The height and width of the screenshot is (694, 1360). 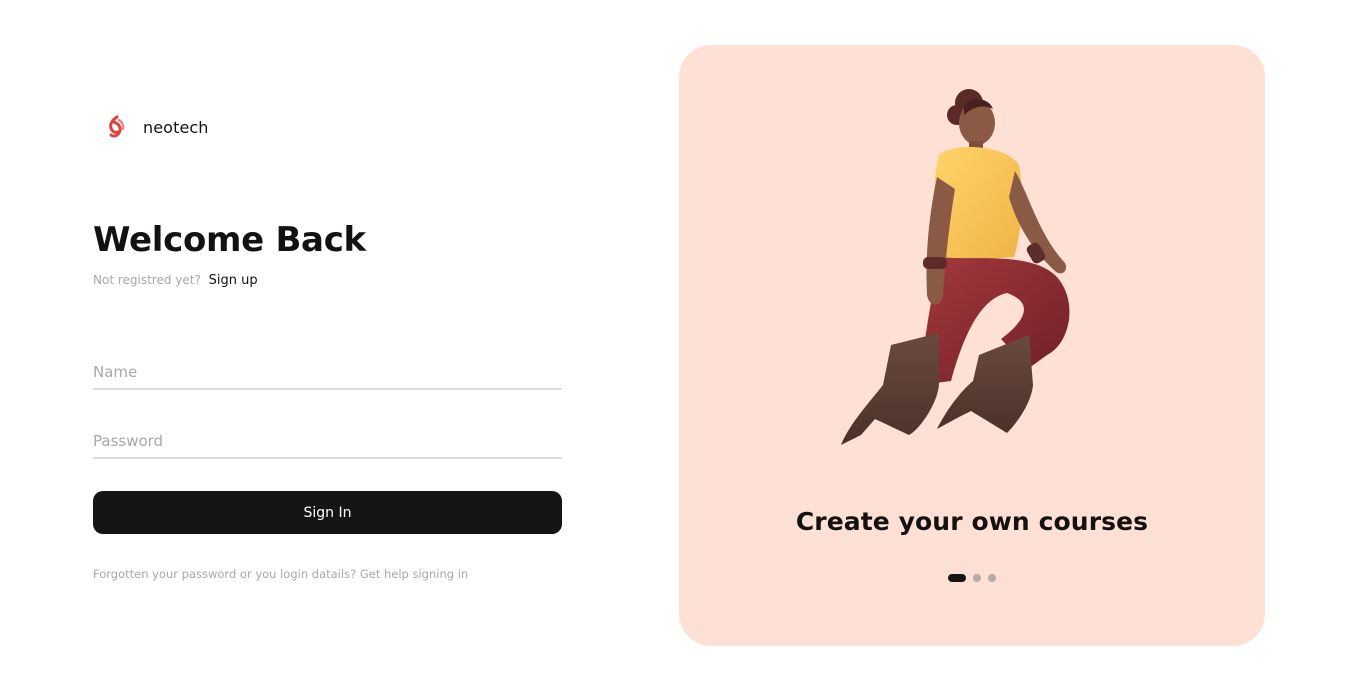 What do you see at coordinates (176, 127) in the screenshot?
I see `brand-name: neotech` at bounding box center [176, 127].